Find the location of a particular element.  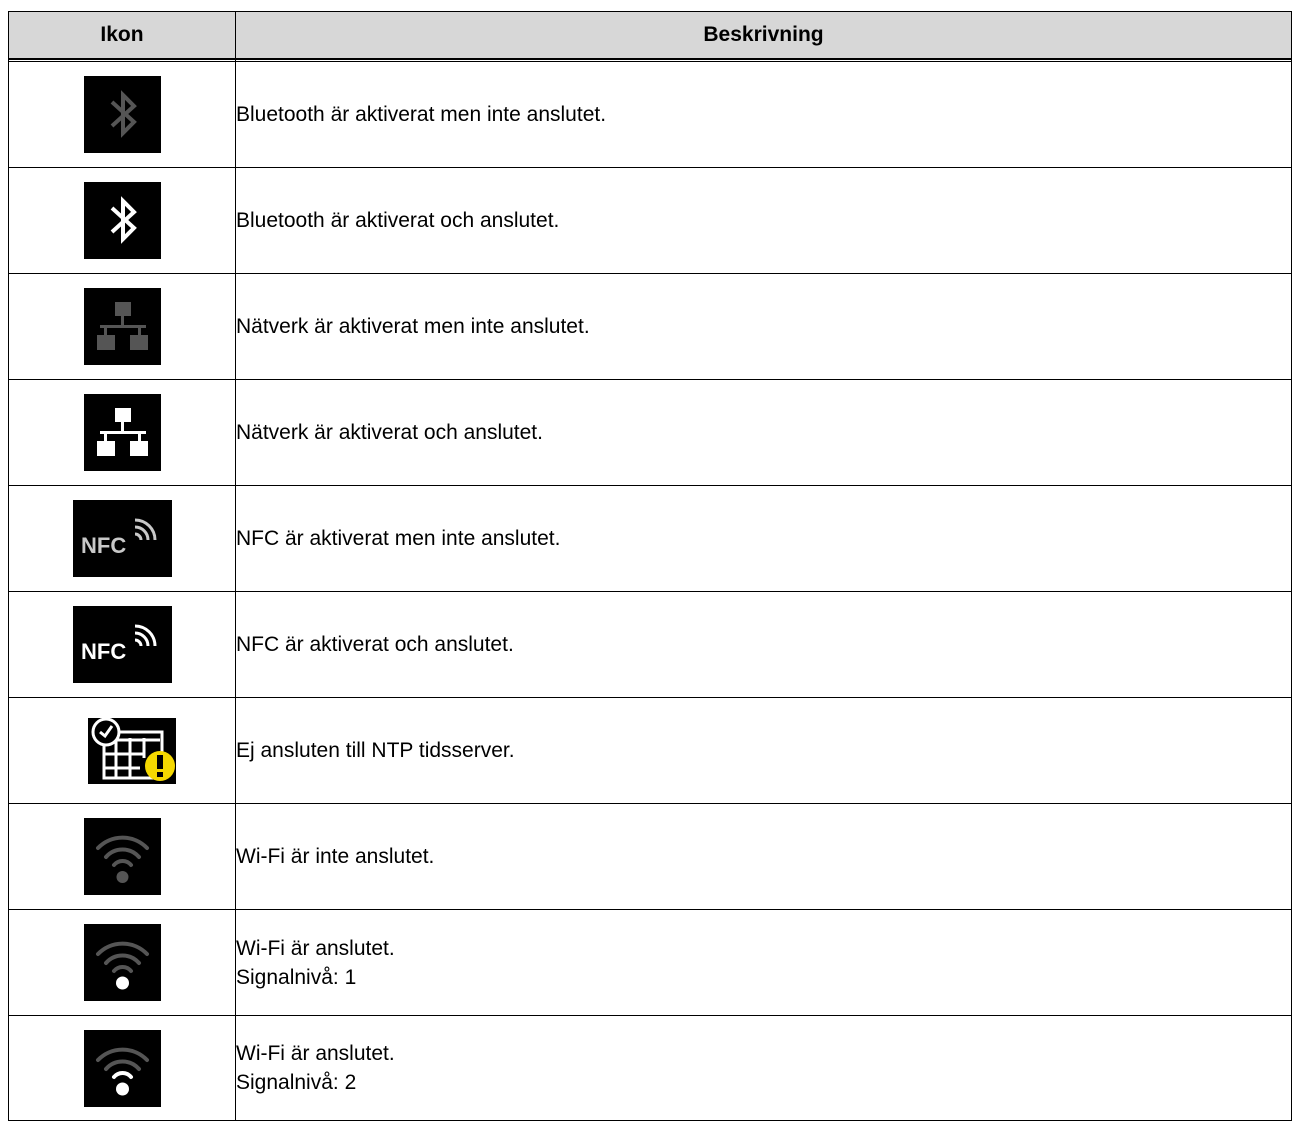

nfc-active-icon: NFC is located at coordinates (122, 644).